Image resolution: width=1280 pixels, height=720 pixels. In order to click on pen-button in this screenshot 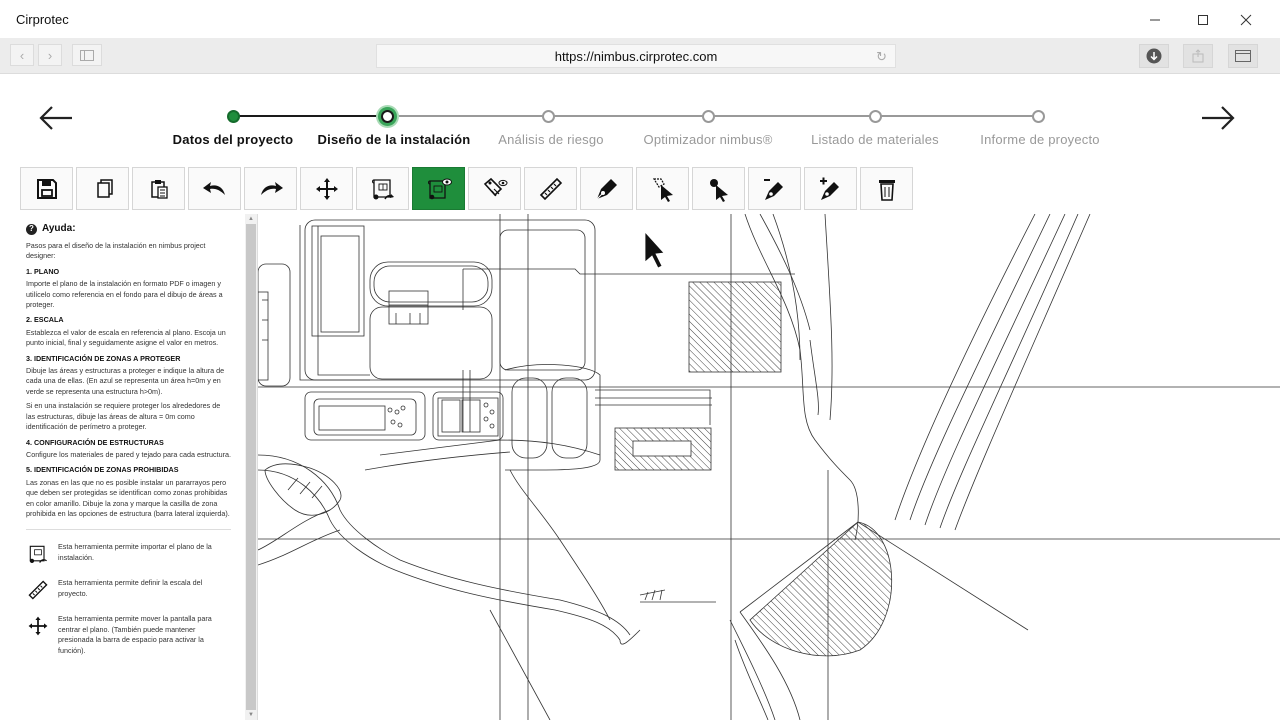, I will do `click(606, 188)`.